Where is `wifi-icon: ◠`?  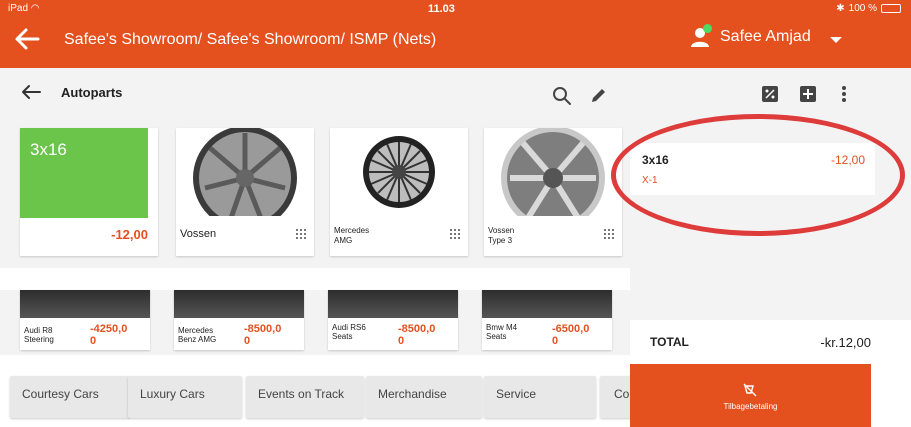 wifi-icon: ◠ is located at coordinates (35, 8).